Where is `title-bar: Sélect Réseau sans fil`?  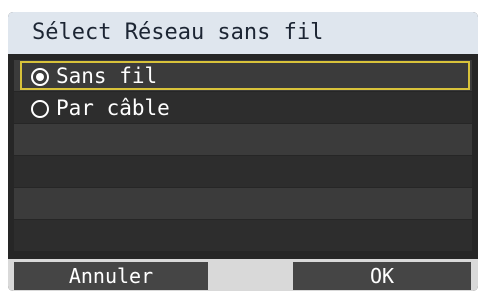
title-bar: Sélect Réseau sans fil is located at coordinates (243, 33).